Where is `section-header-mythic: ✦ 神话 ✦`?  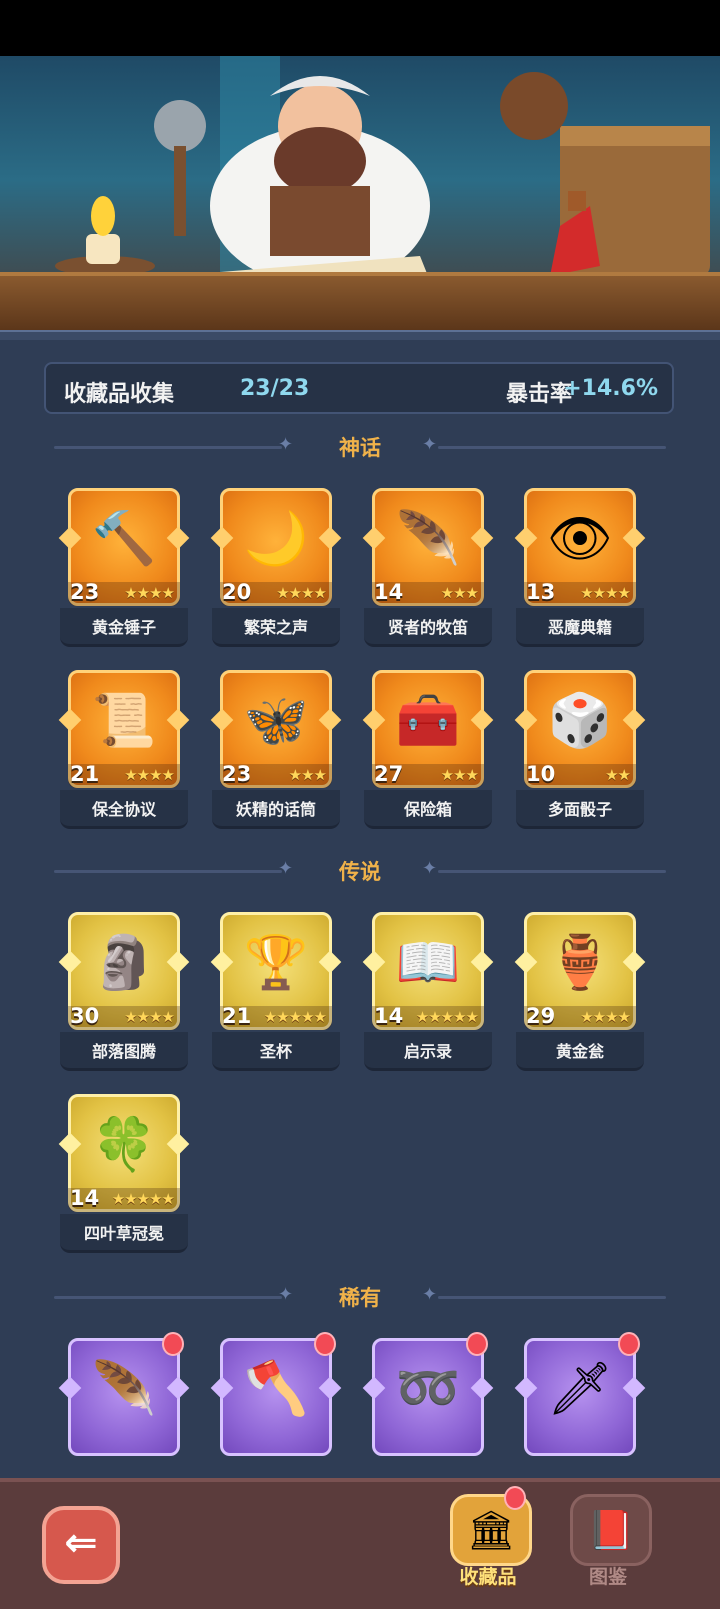
section-header-mythic: ✦ 神话 ✦ is located at coordinates (360, 447).